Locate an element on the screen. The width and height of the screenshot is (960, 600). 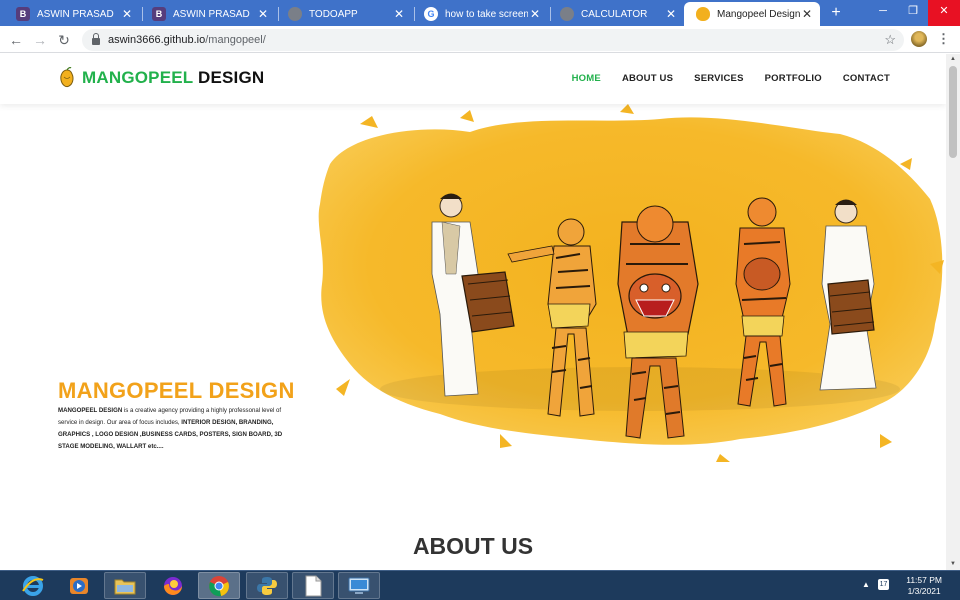
folder-glyph is located at coordinates (125, 586).